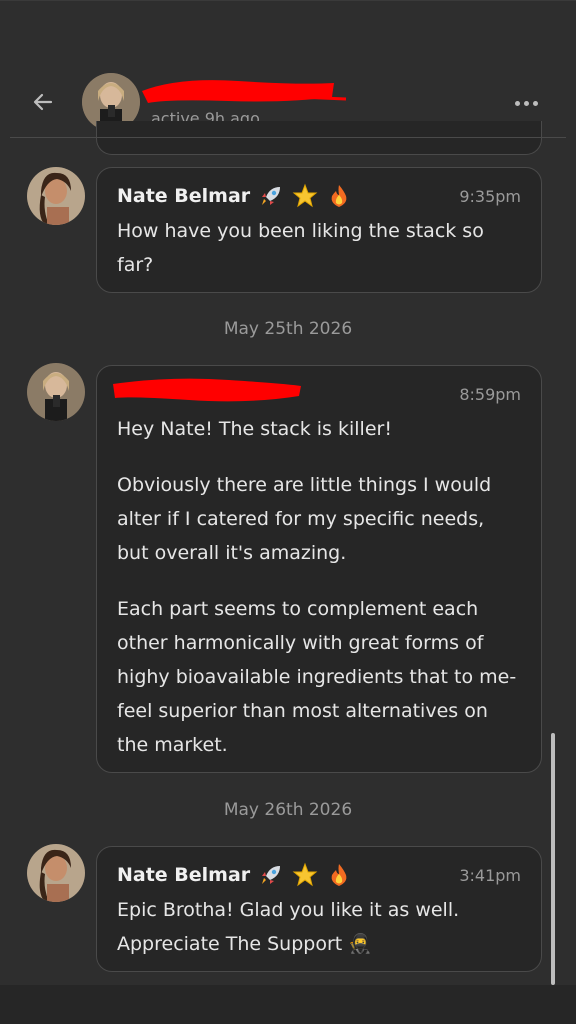 Image resolution: width=576 pixels, height=1024 pixels. I want to click on bottom-area, so click(288, 1004).